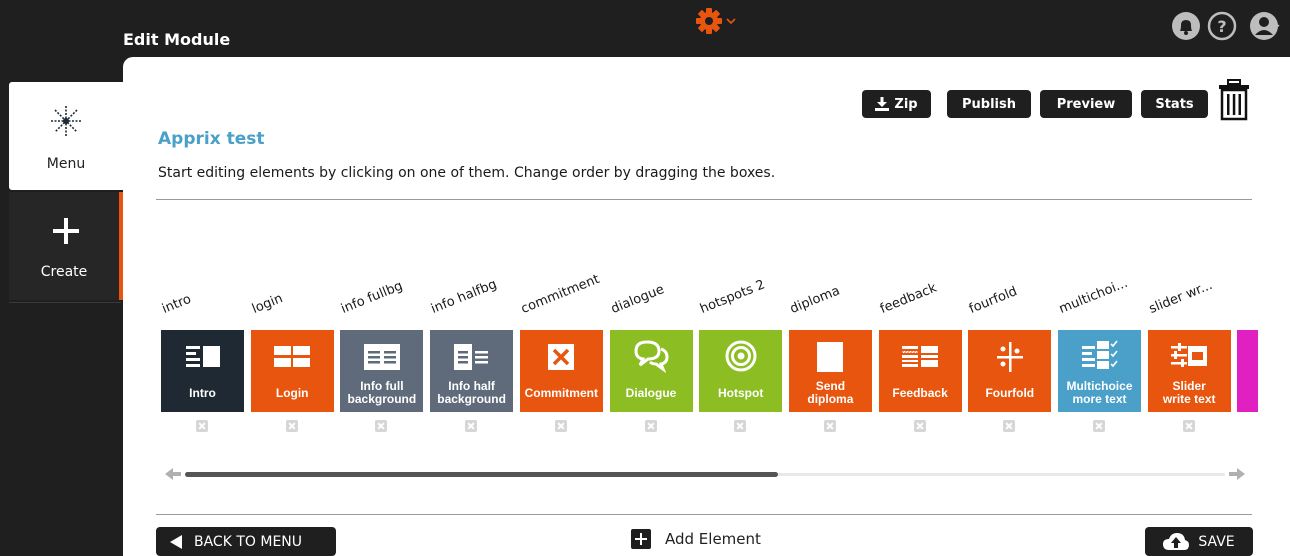 This screenshot has height=556, width=1290. What do you see at coordinates (1222, 26) in the screenshot?
I see `help-icon: ?` at bounding box center [1222, 26].